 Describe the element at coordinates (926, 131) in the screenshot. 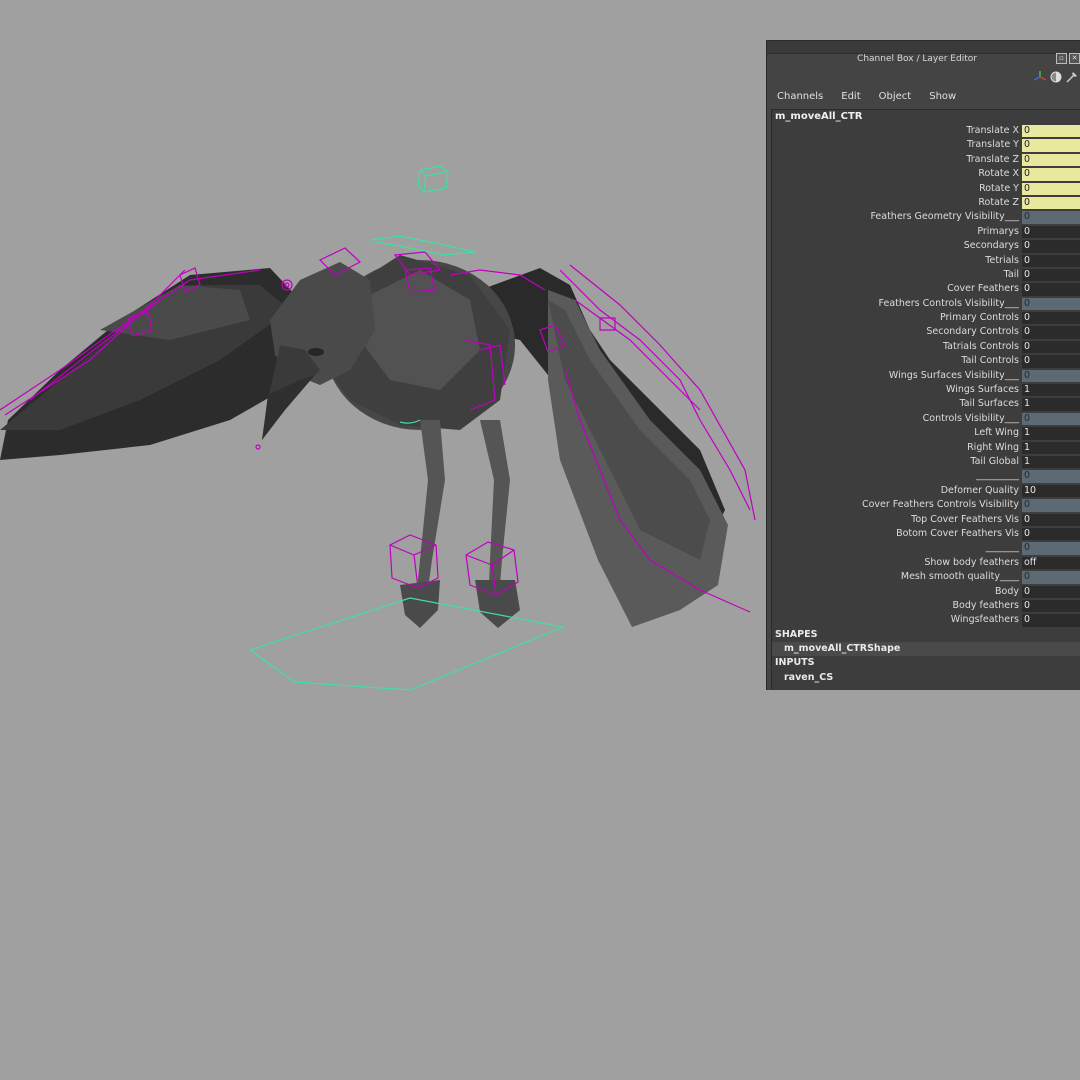

I see `channel-row: Translate X0` at that location.